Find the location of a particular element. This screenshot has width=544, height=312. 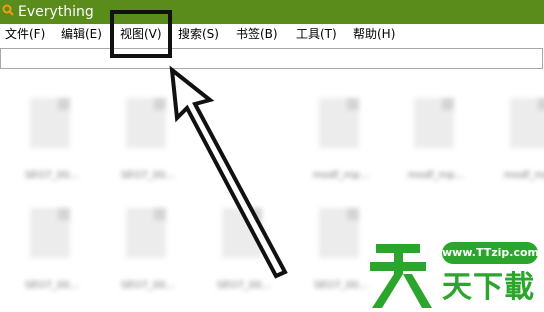

watermark-url: www.TTzip.com is located at coordinates (490, 253).